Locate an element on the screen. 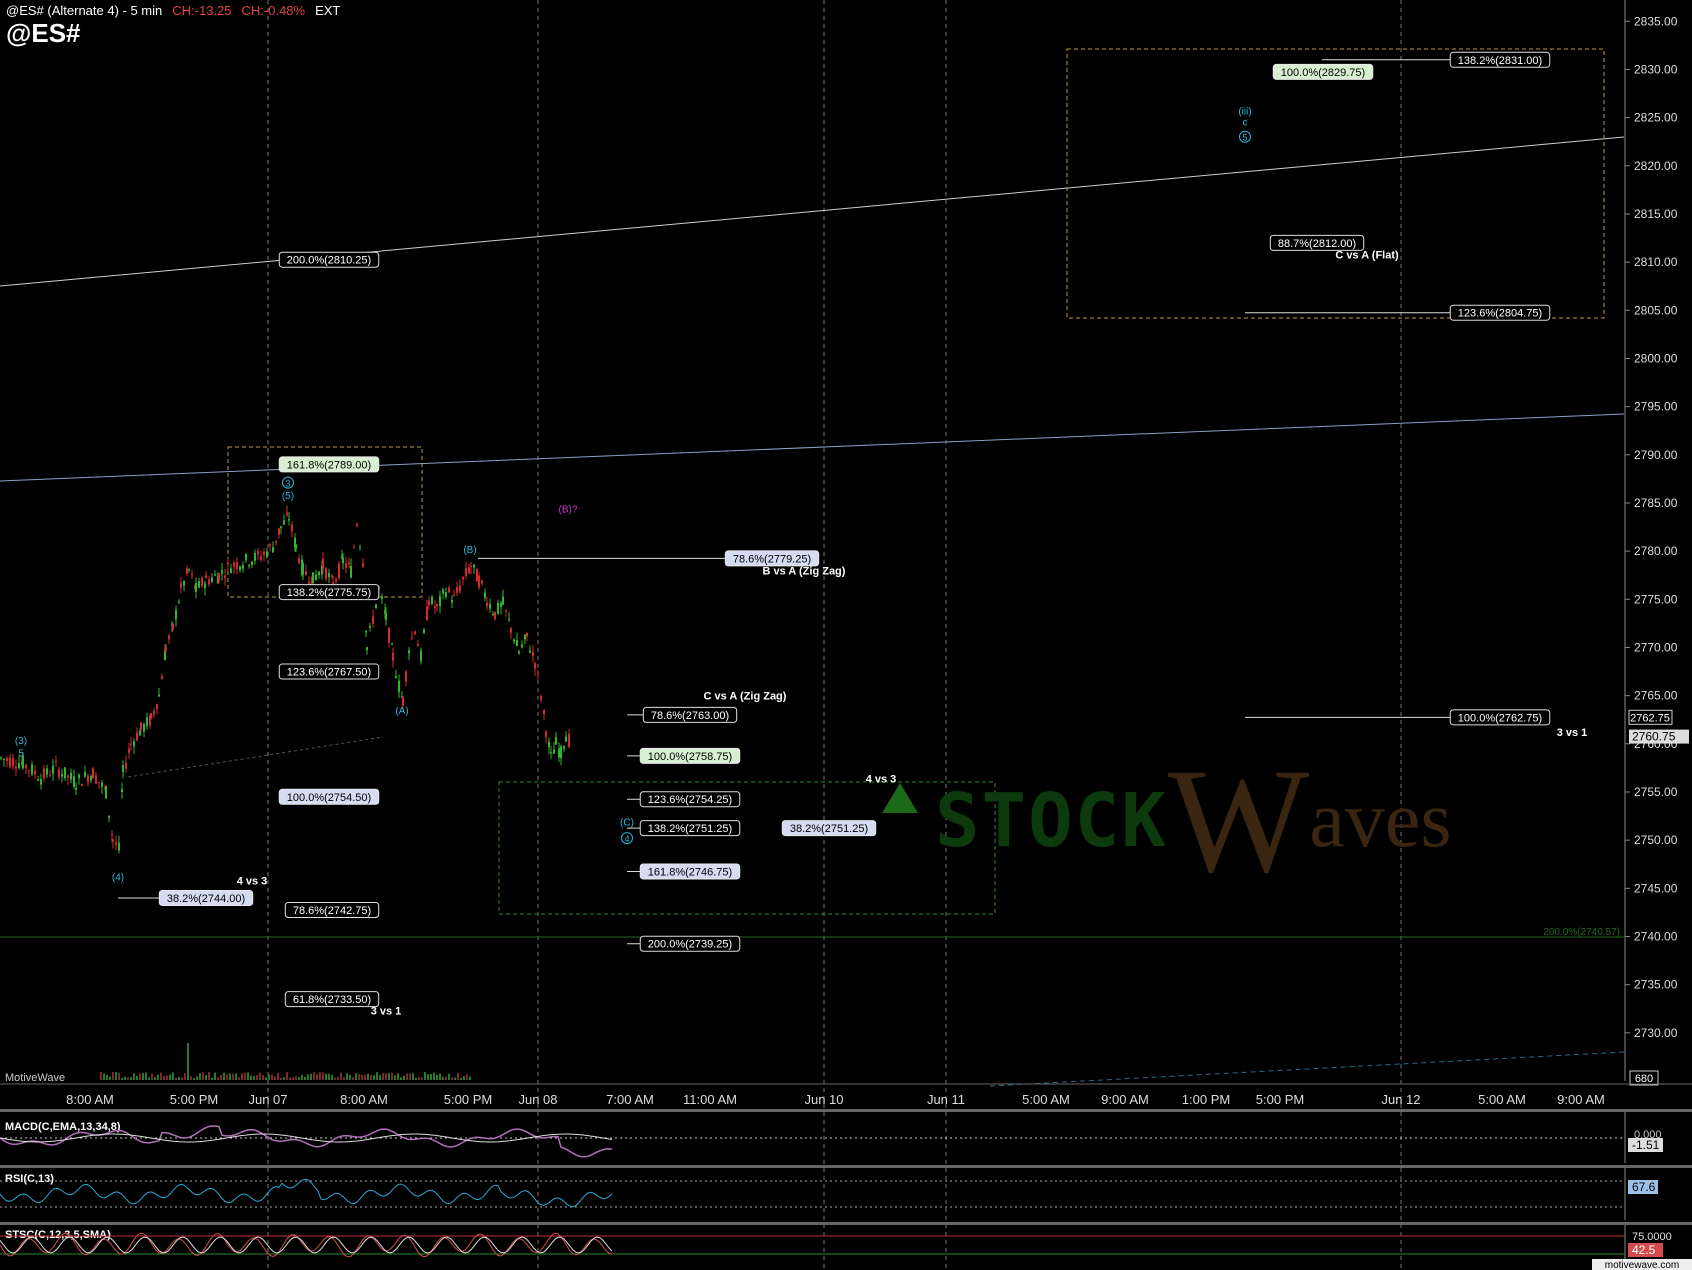 Image resolution: width=1692 pixels, height=1270 pixels. price-tick-9: 2790.00 is located at coordinates (1656, 455).